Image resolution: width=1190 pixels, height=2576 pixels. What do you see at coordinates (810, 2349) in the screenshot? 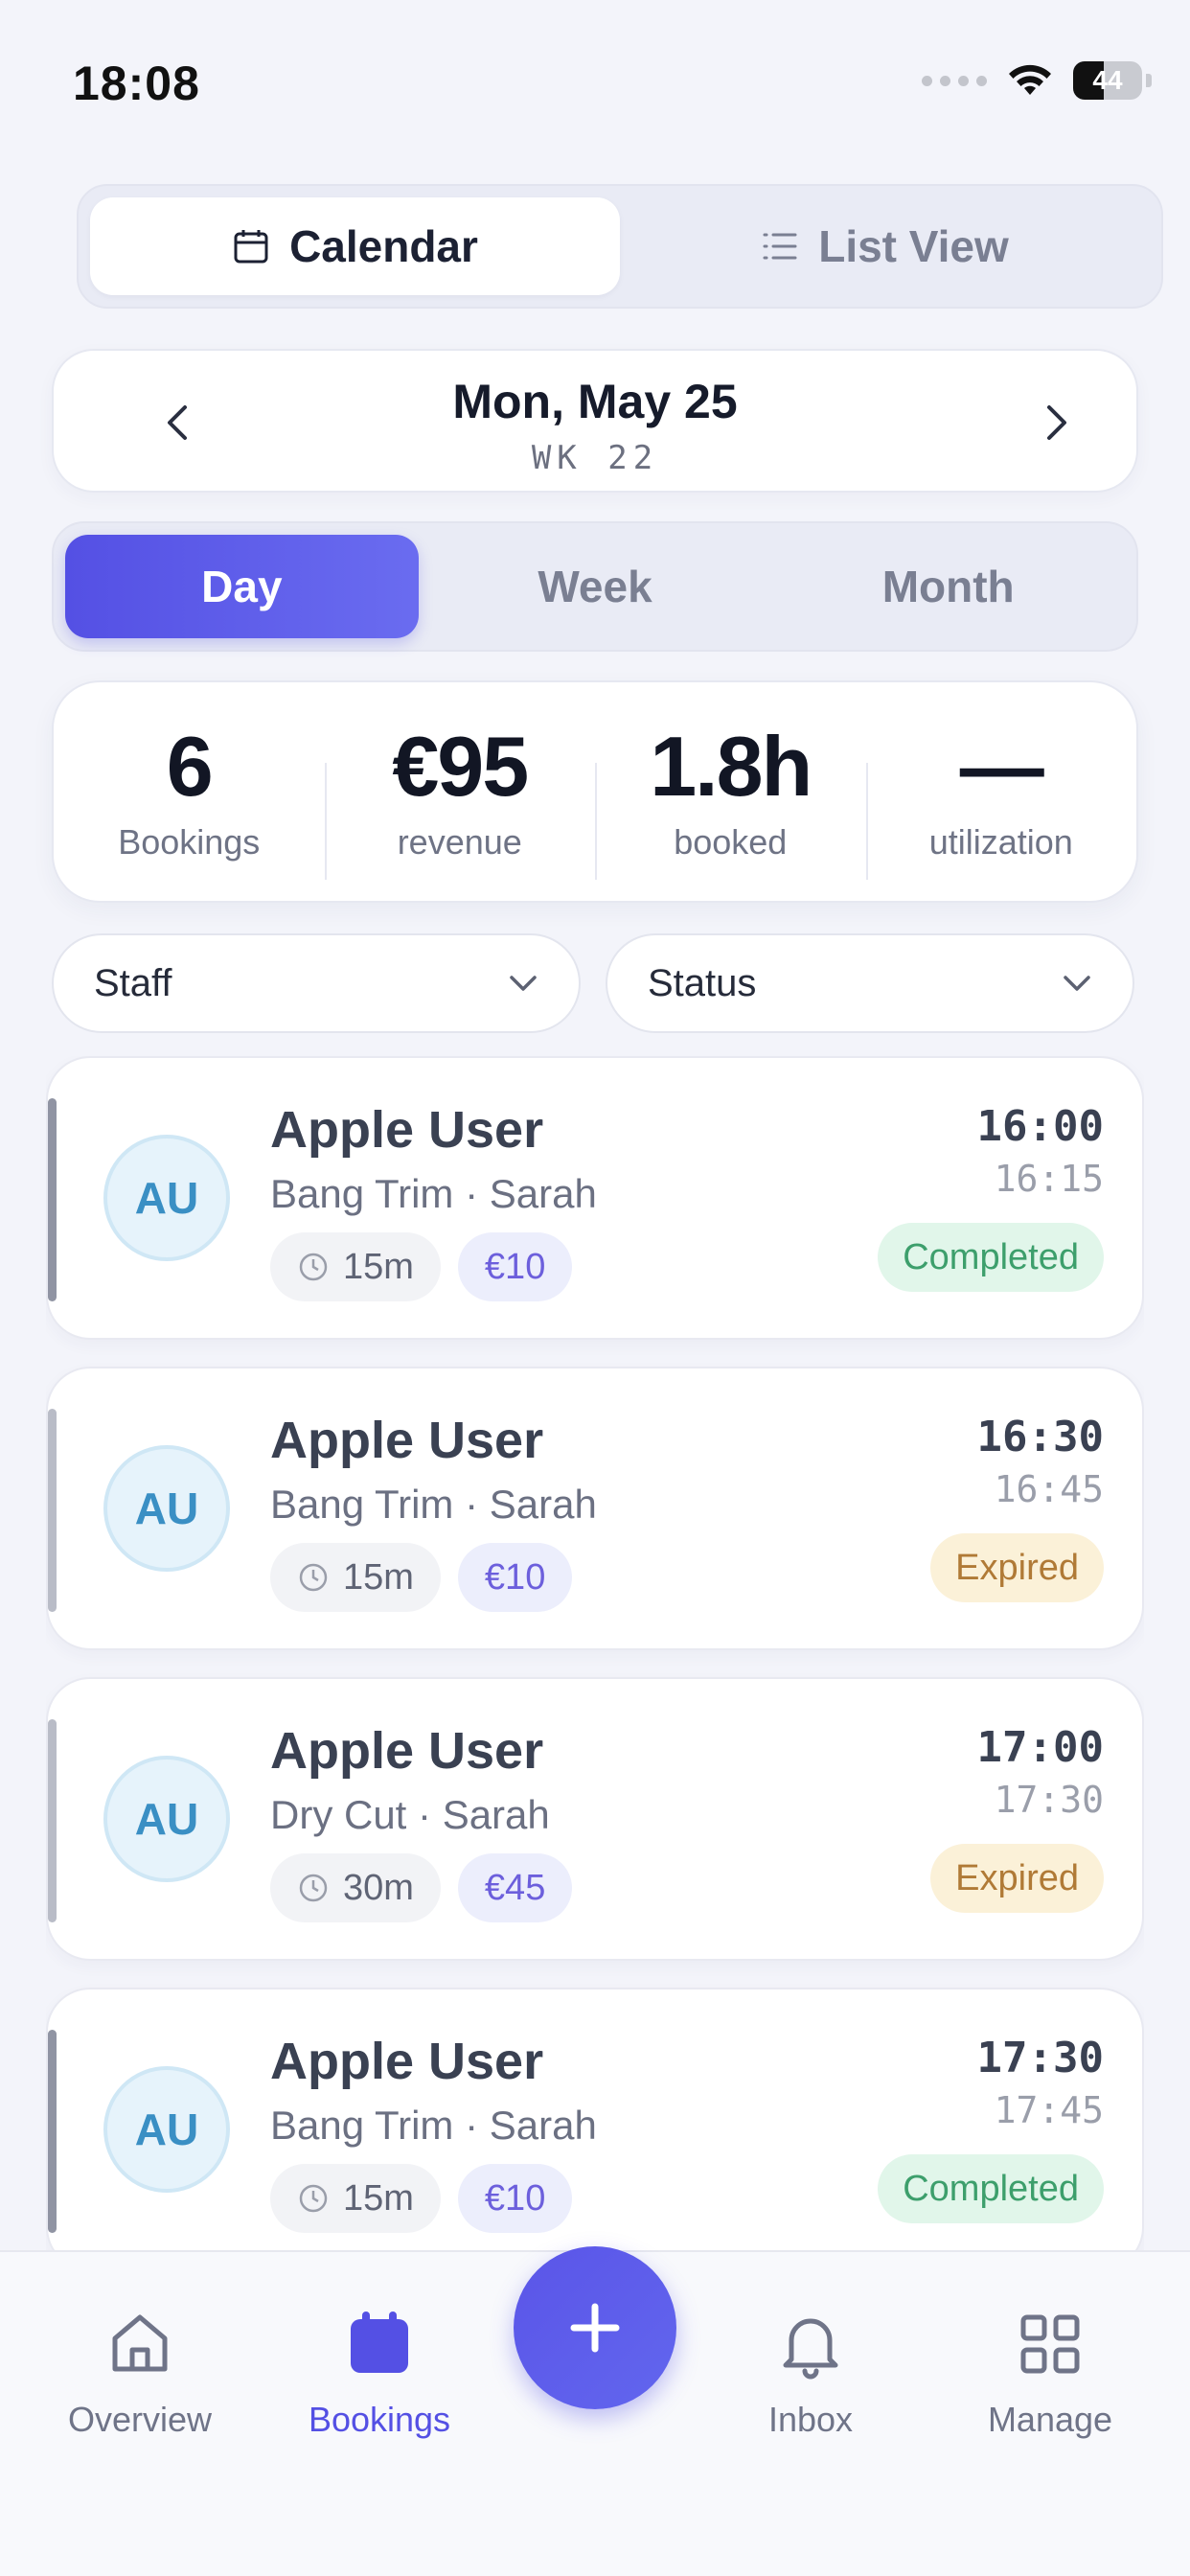
I see `bell-icon` at bounding box center [810, 2349].